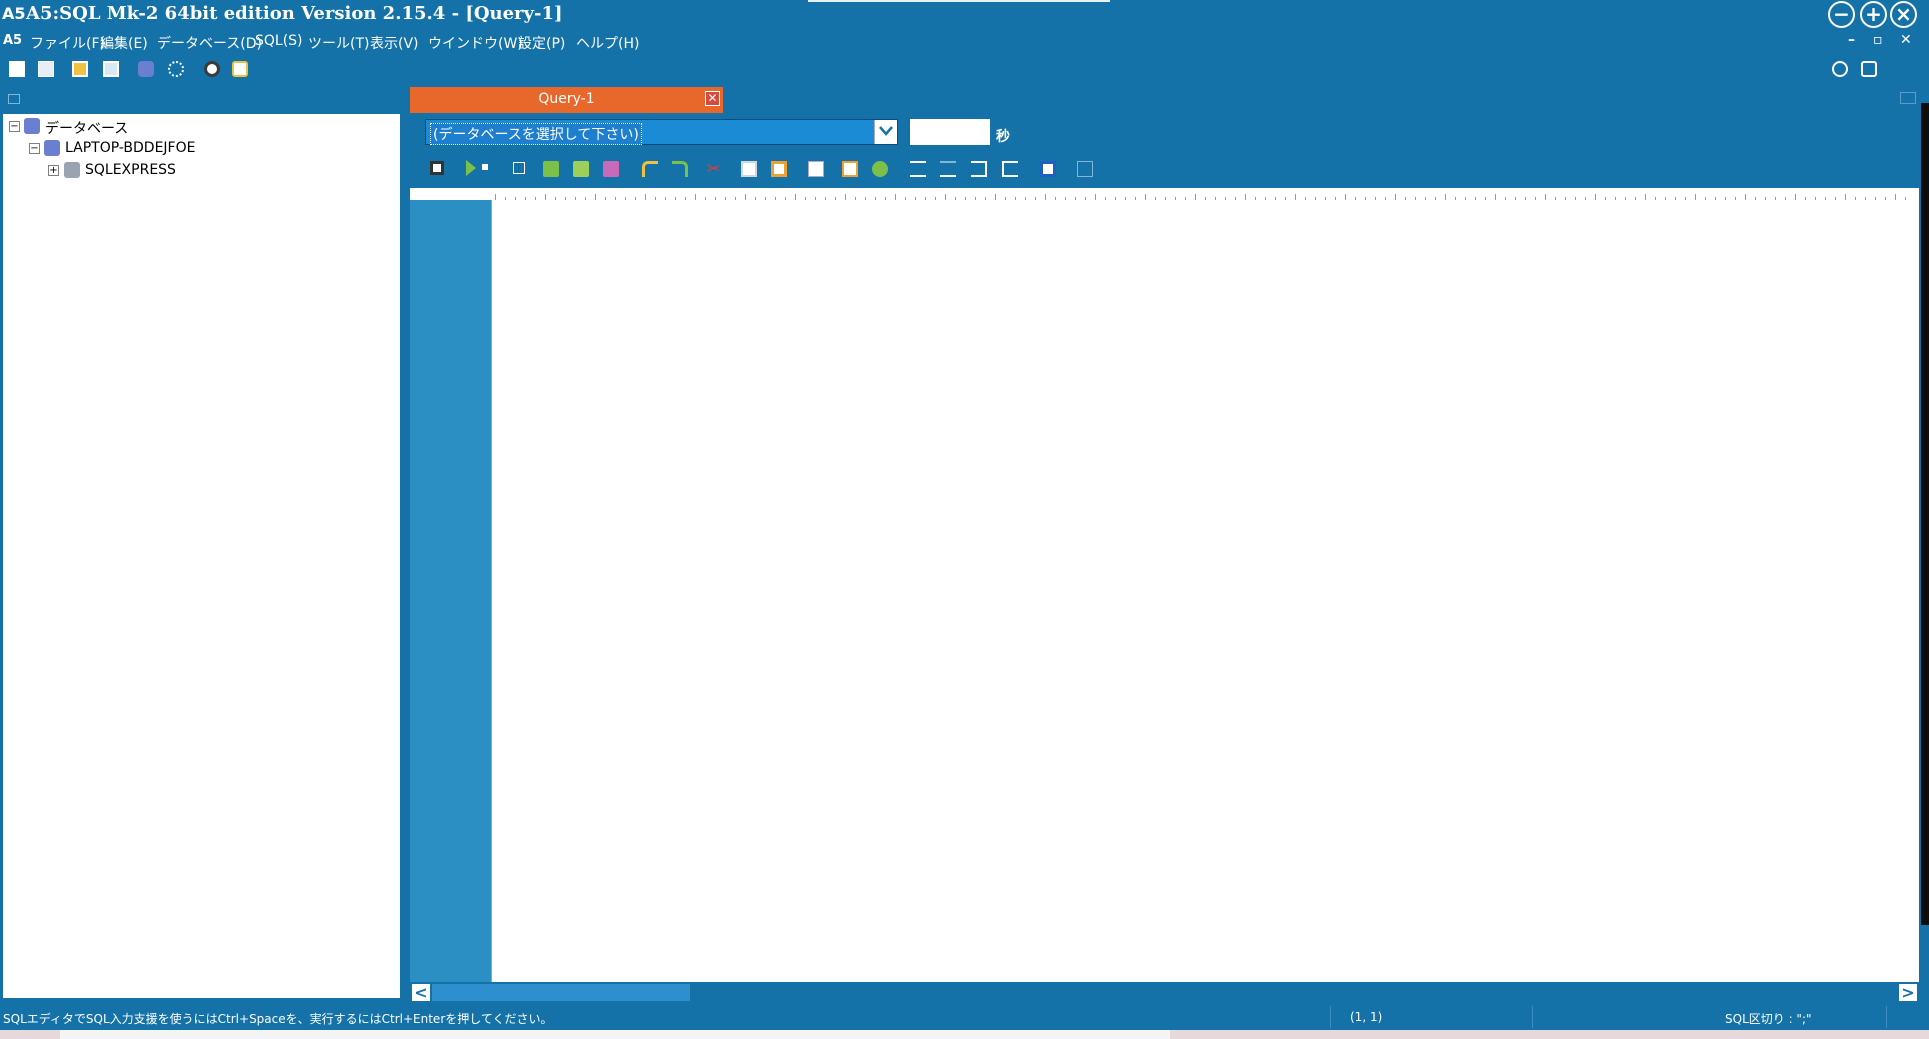  Describe the element at coordinates (146, 69) in the screenshot. I see `database-icon` at that location.